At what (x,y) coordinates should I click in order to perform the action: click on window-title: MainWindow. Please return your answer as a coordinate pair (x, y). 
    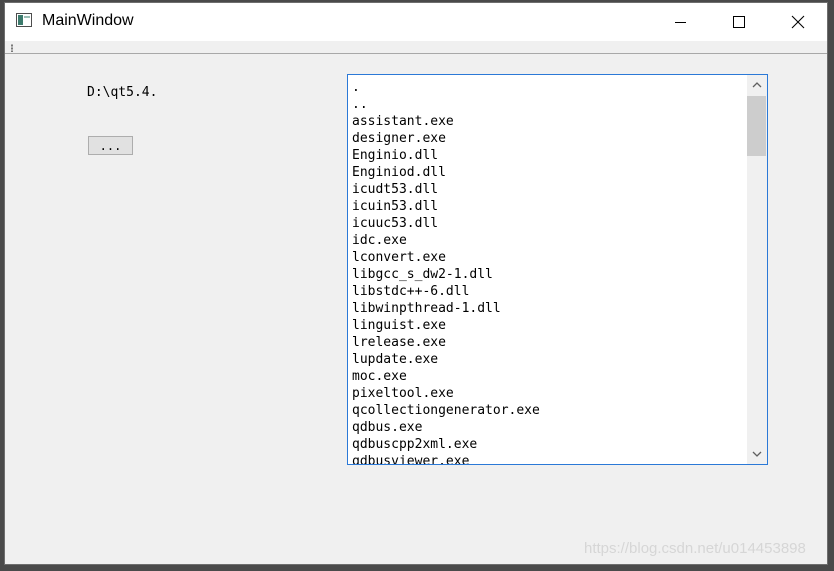
    Looking at the image, I should click on (88, 20).